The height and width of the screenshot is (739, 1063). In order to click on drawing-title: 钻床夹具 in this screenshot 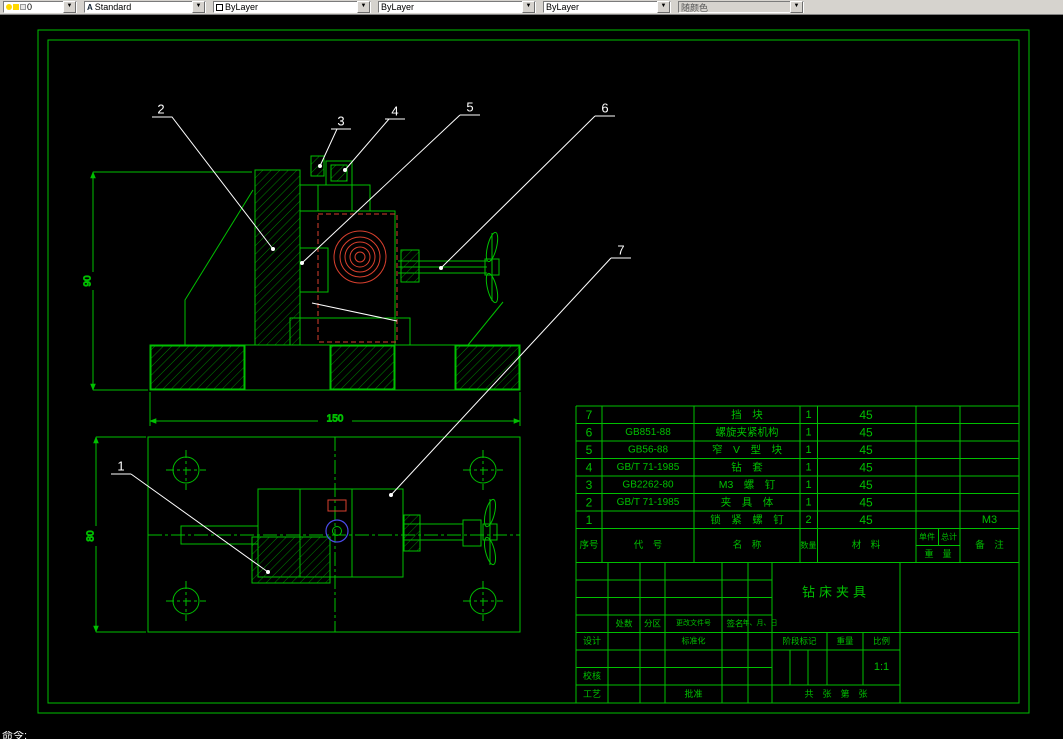, I will do `click(836, 592)`.